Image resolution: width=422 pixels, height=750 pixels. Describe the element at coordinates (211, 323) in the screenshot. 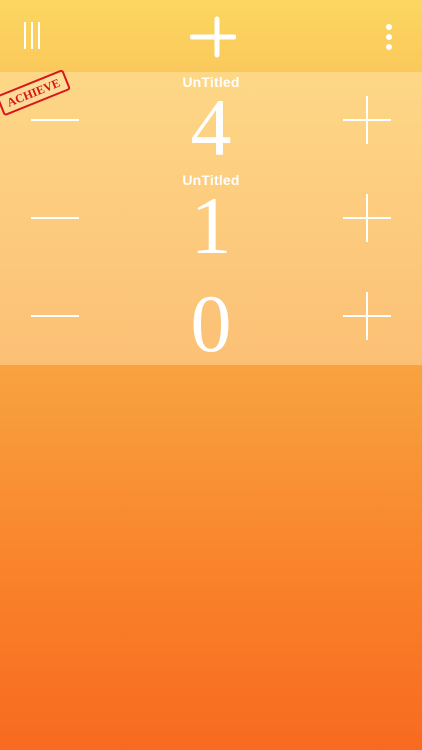

I see `counter-value: 0` at that location.